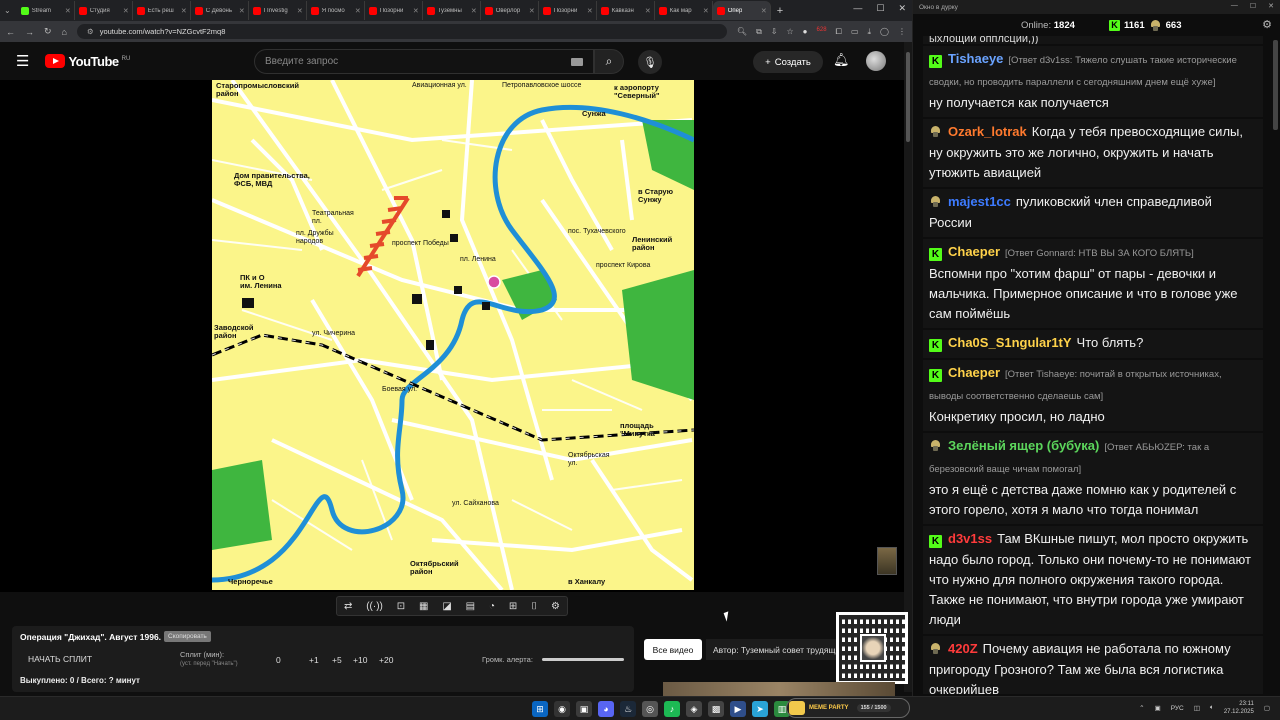 The image size is (1280, 720). I want to click on steam-icon: ♨, so click(628, 709).